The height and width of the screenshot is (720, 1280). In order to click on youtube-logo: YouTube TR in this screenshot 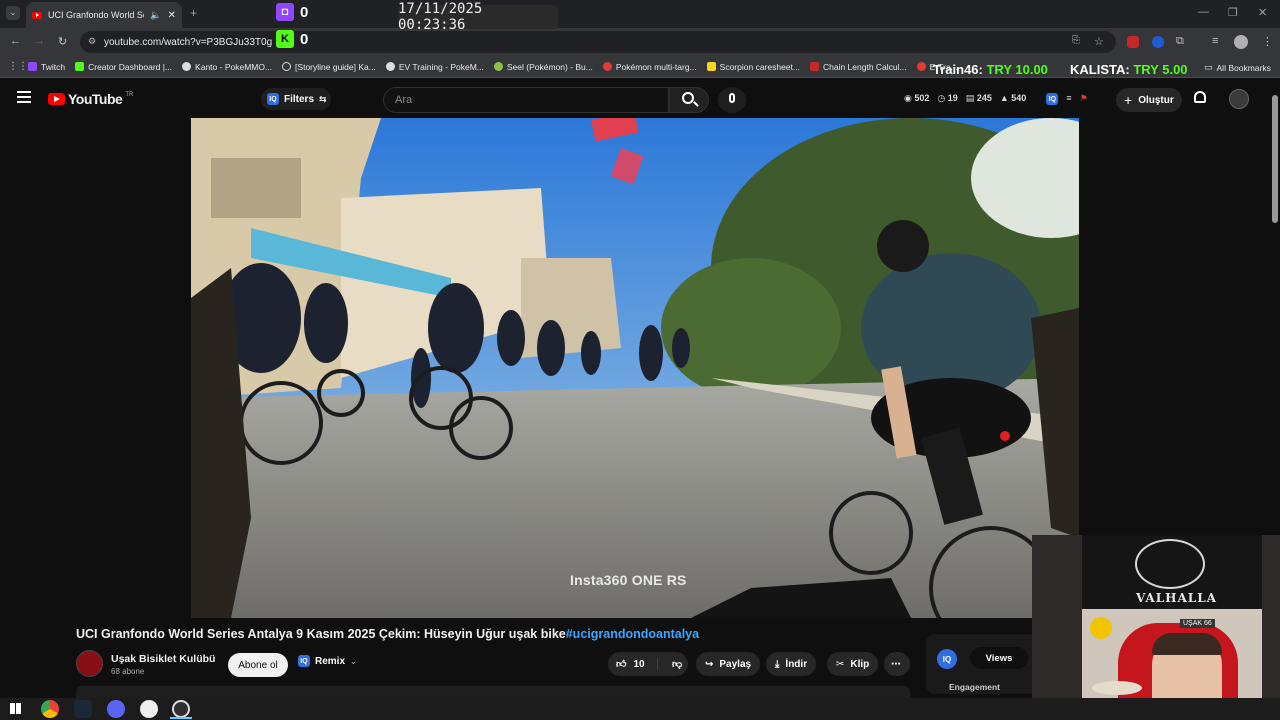, I will do `click(90, 99)`.